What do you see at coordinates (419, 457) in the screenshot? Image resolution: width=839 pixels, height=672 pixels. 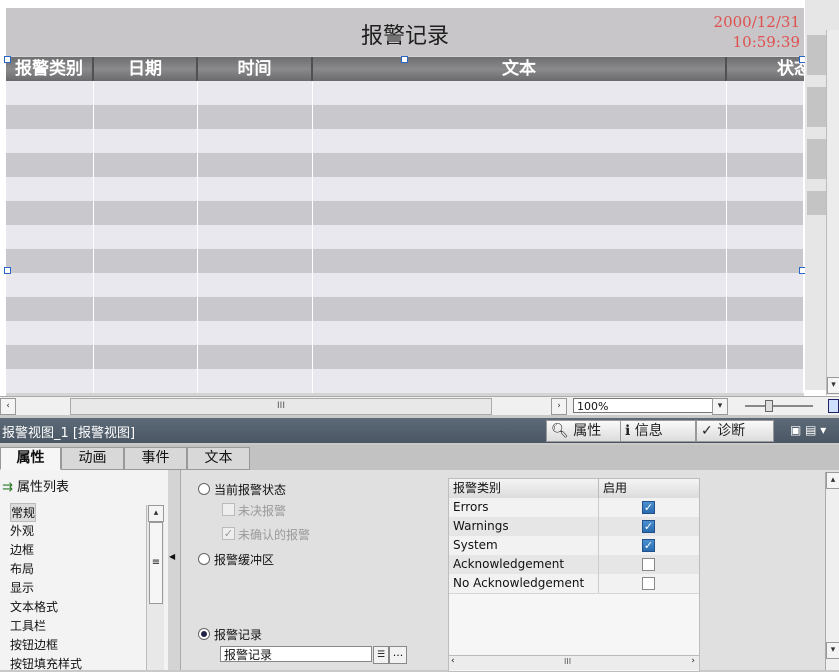 I see `inspector-tabs: 属性 动画 事件 文本` at bounding box center [419, 457].